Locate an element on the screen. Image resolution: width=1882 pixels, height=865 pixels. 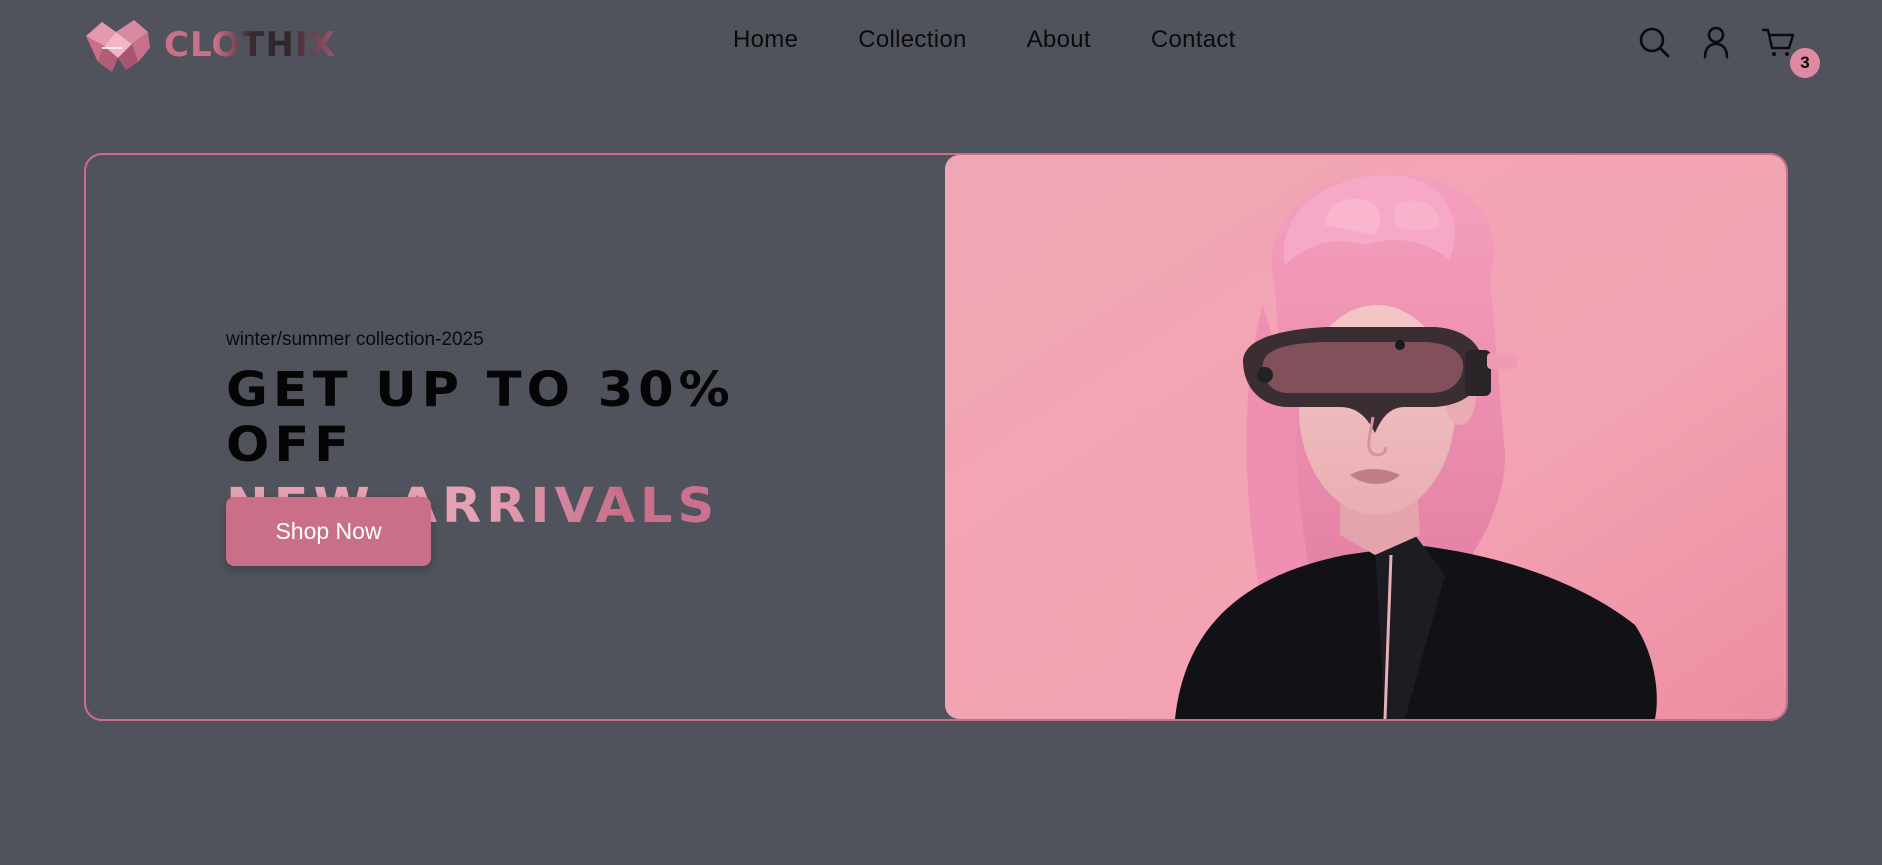
search-button is located at coordinates (1654, 42).